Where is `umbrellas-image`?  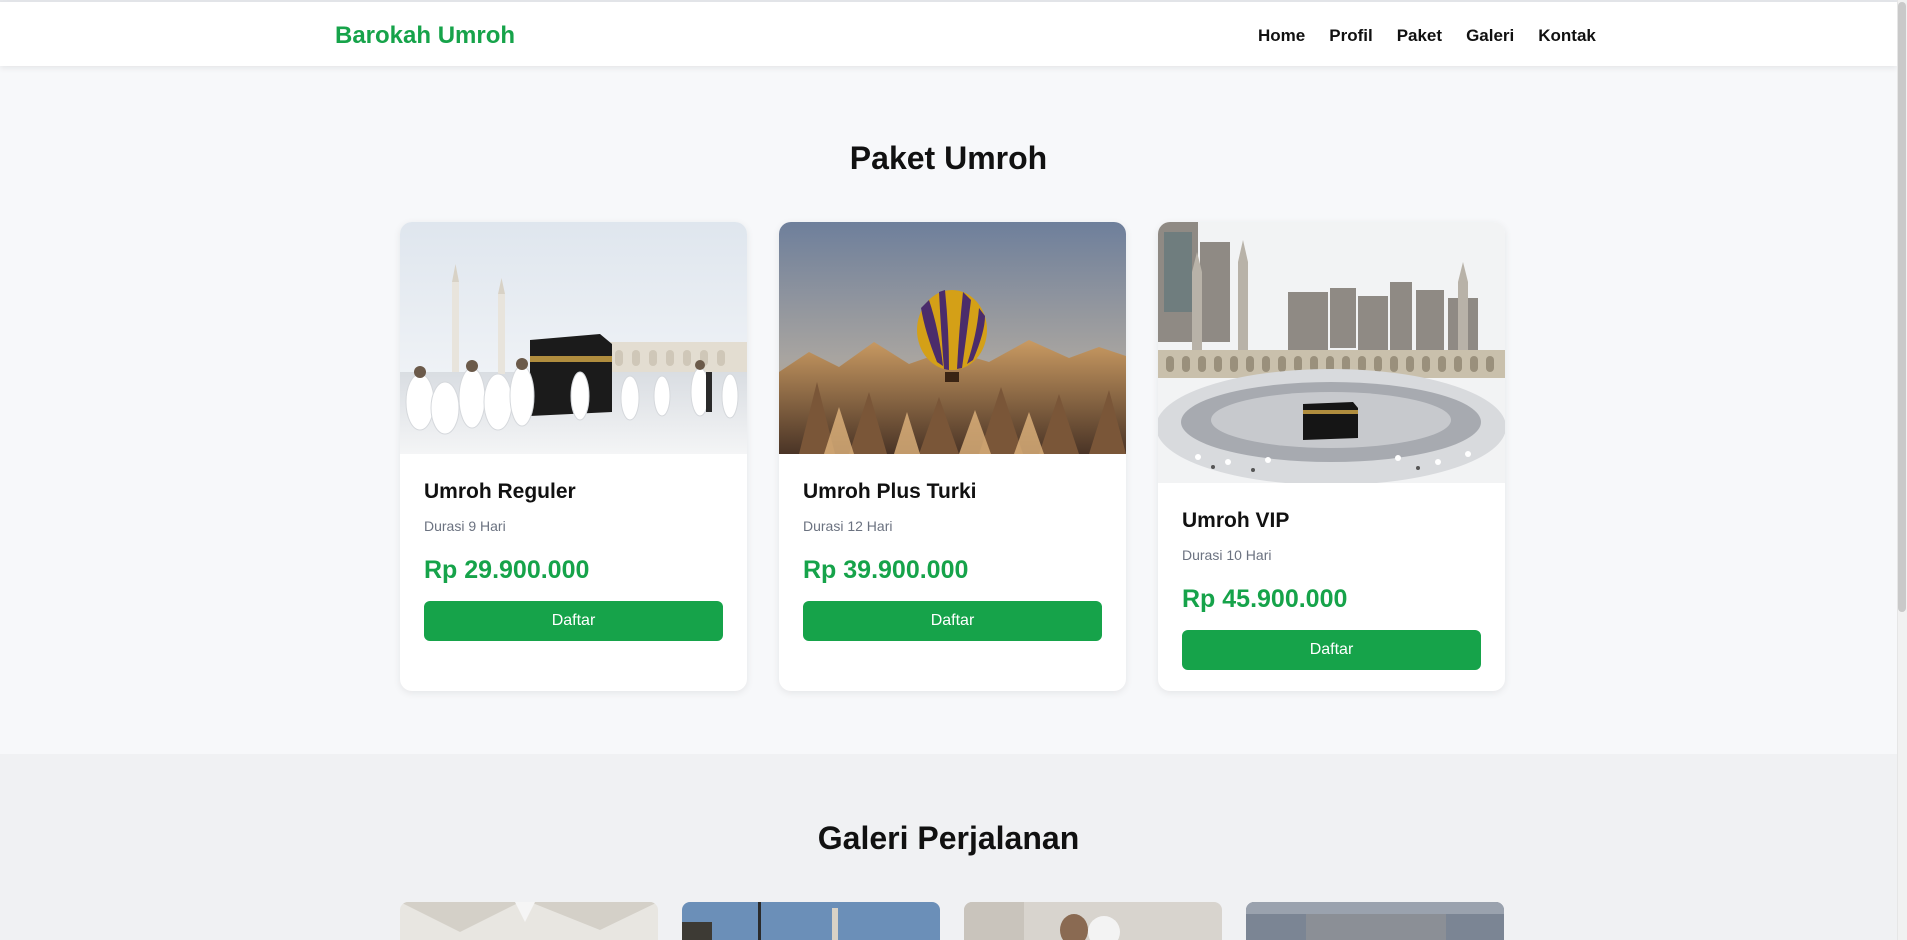 umbrellas-image is located at coordinates (529, 921).